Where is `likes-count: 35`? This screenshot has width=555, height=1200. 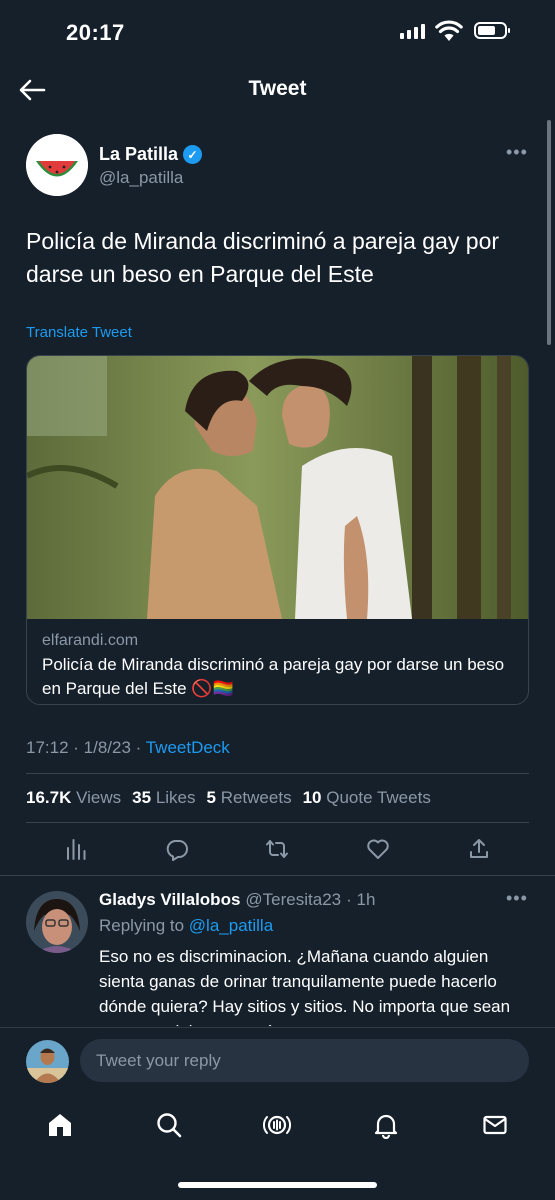
likes-count: 35 is located at coordinates (142, 797).